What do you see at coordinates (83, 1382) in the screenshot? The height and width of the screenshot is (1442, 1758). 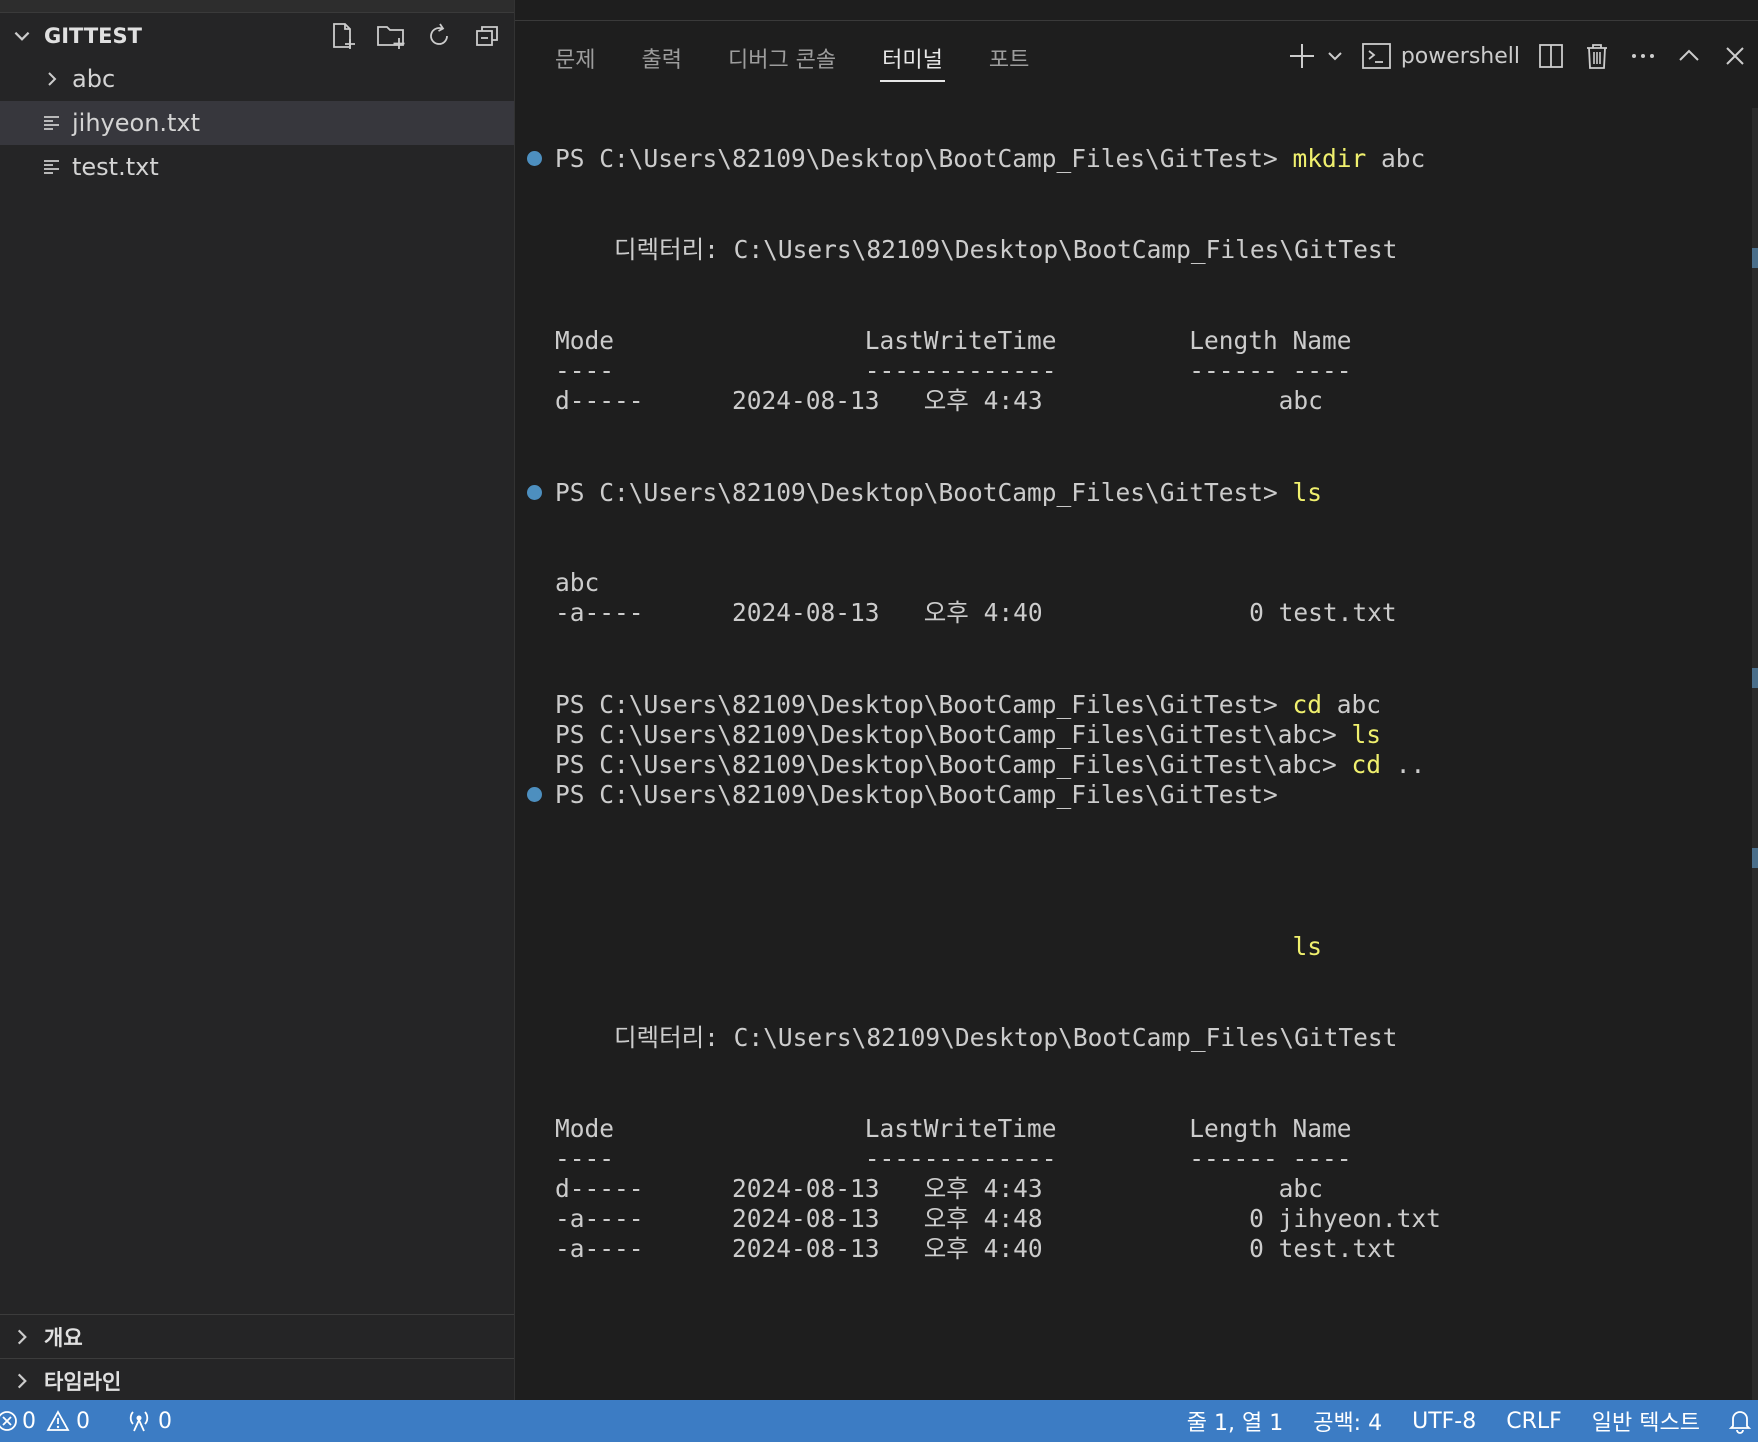 I see `section-title: 타임라인` at bounding box center [83, 1382].